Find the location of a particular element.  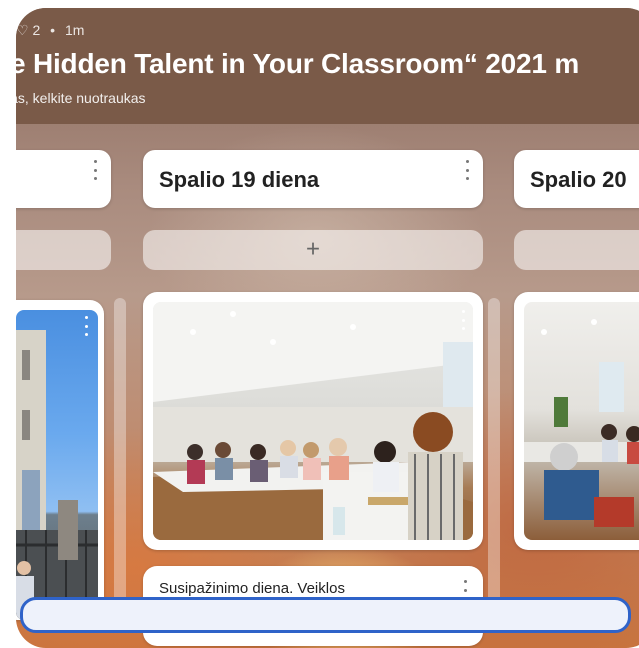

column-header-3: Spalio 20 is located at coordinates (576, 179).